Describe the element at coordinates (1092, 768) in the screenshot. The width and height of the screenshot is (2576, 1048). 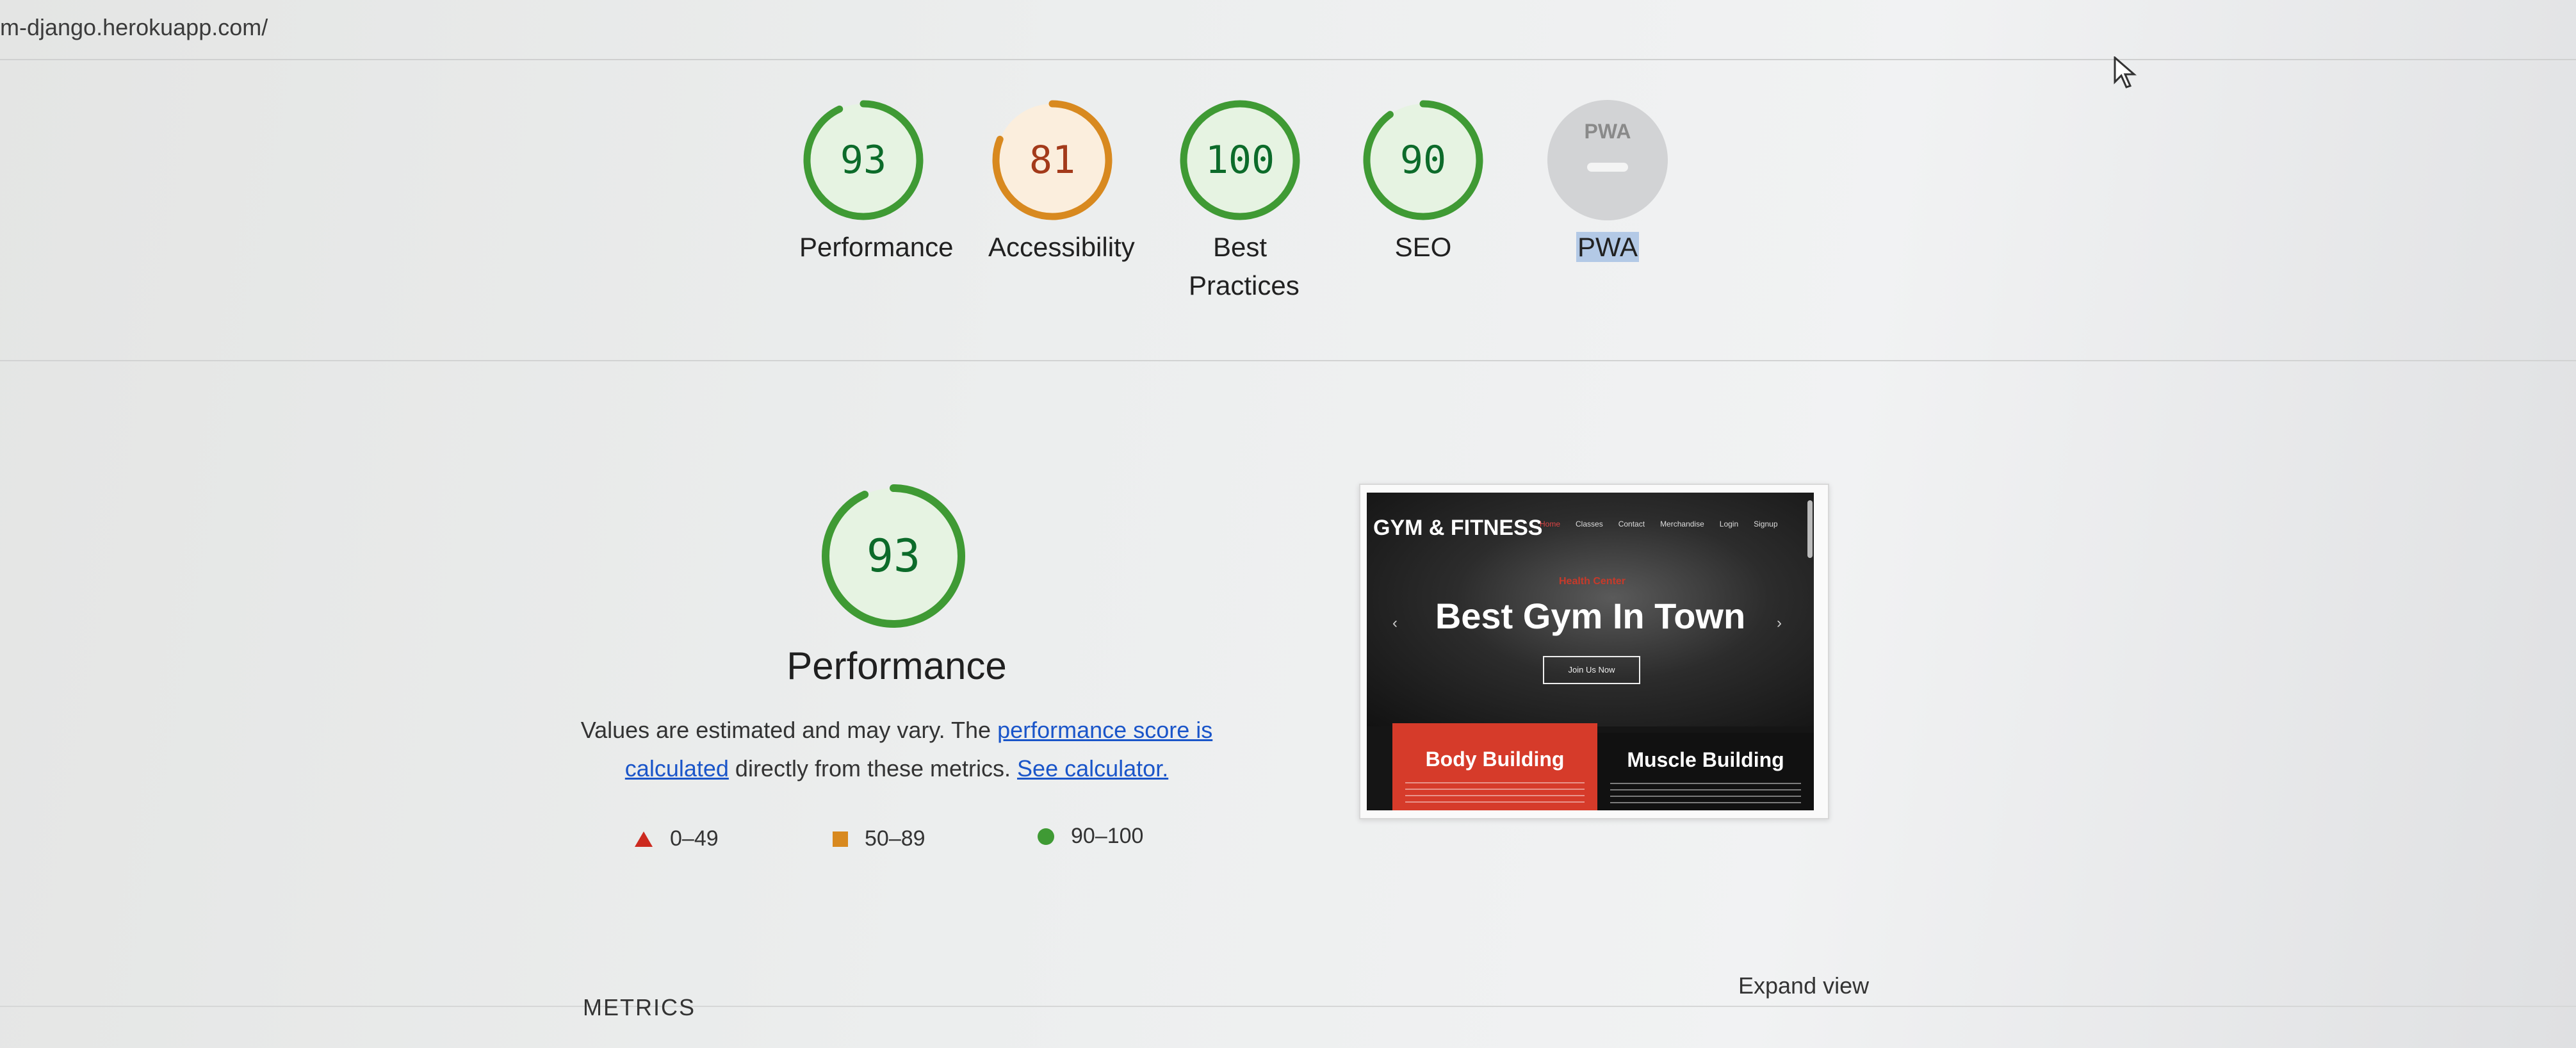
I see `see-calculator-link: See calculator.` at that location.